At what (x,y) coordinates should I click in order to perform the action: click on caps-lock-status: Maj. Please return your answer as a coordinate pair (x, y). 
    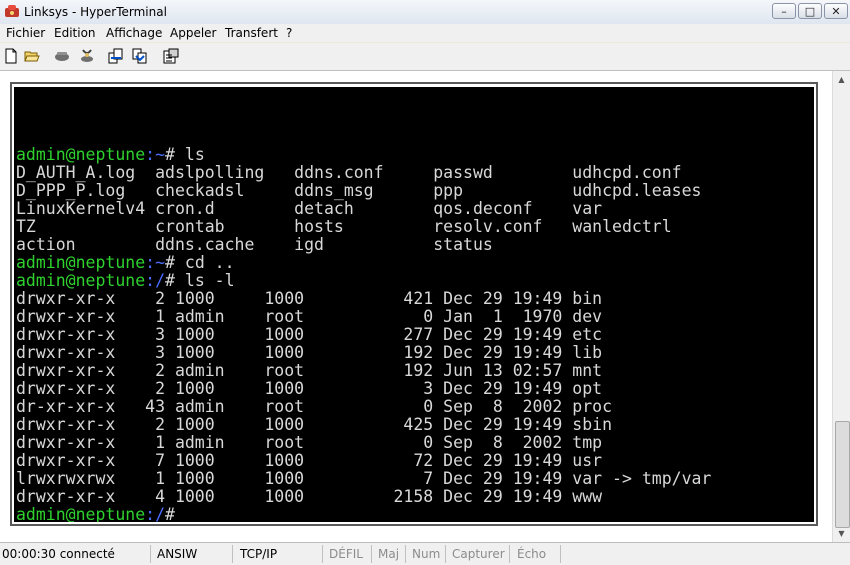
    Looking at the image, I should click on (389, 554).